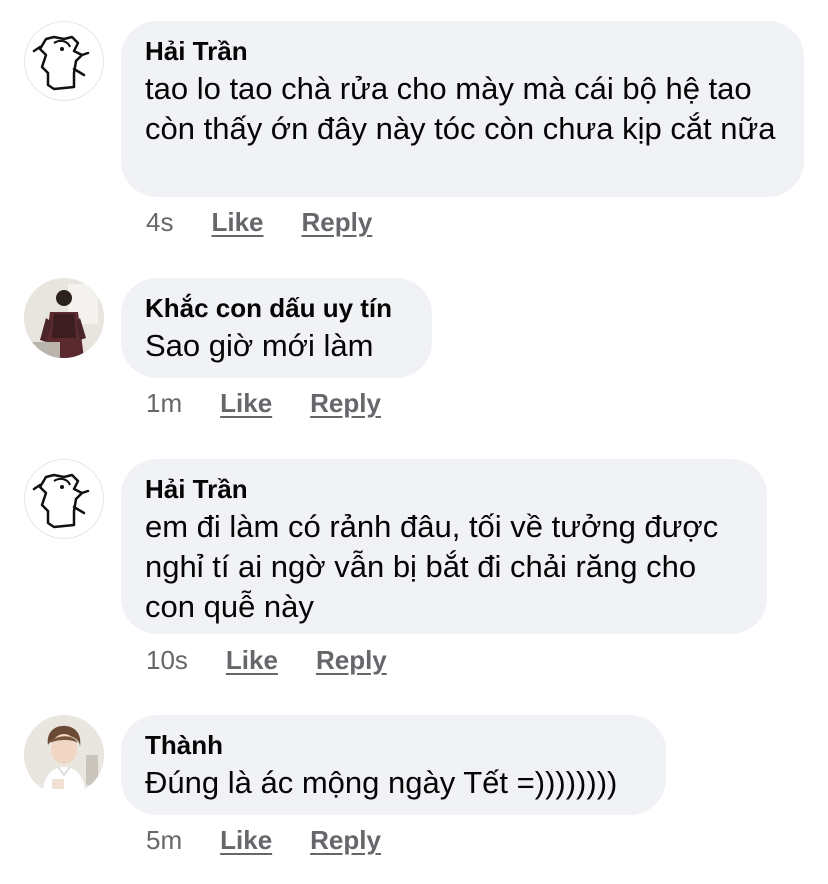 The image size is (828, 884). What do you see at coordinates (282, 840) in the screenshot?
I see `comment-actions: 5m Like Reply` at bounding box center [282, 840].